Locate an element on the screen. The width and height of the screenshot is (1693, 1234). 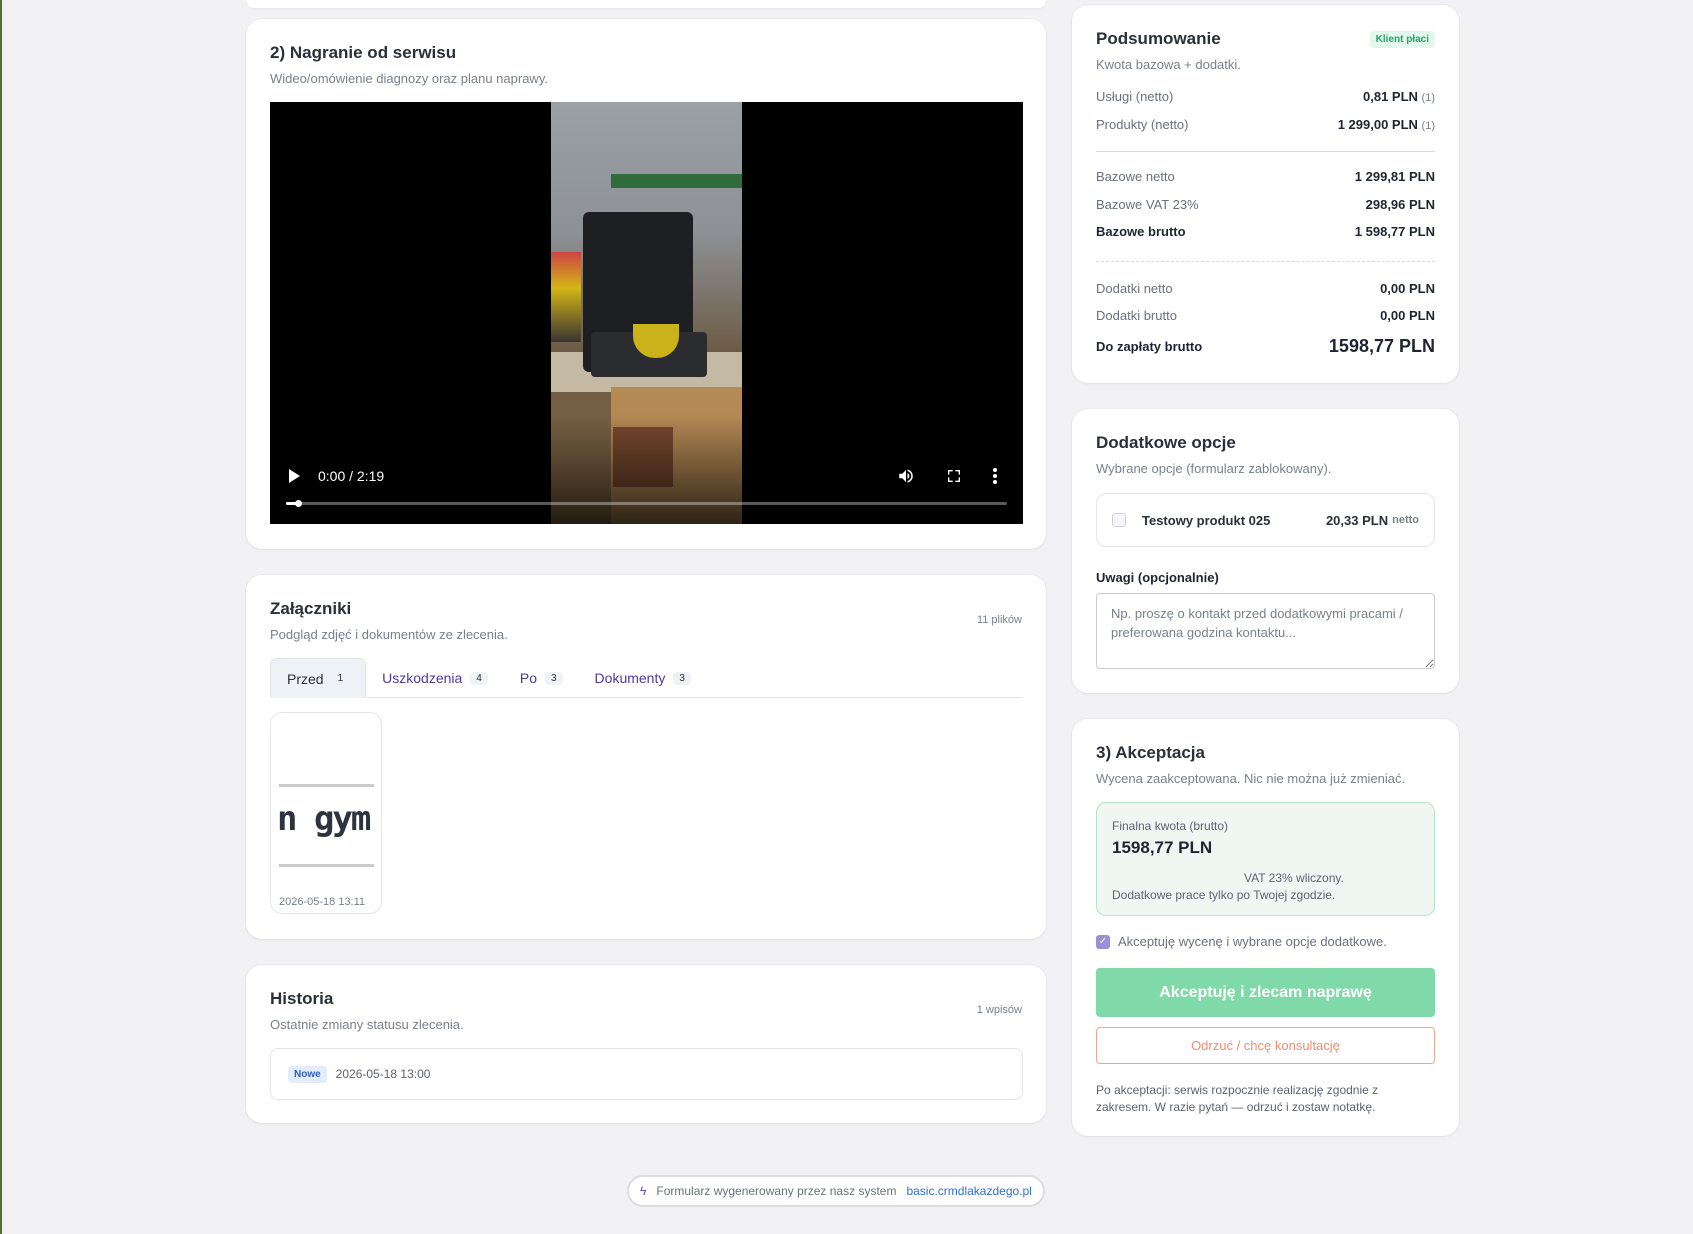
summary-label: Bazowe VAT 23% is located at coordinates (1147, 204).